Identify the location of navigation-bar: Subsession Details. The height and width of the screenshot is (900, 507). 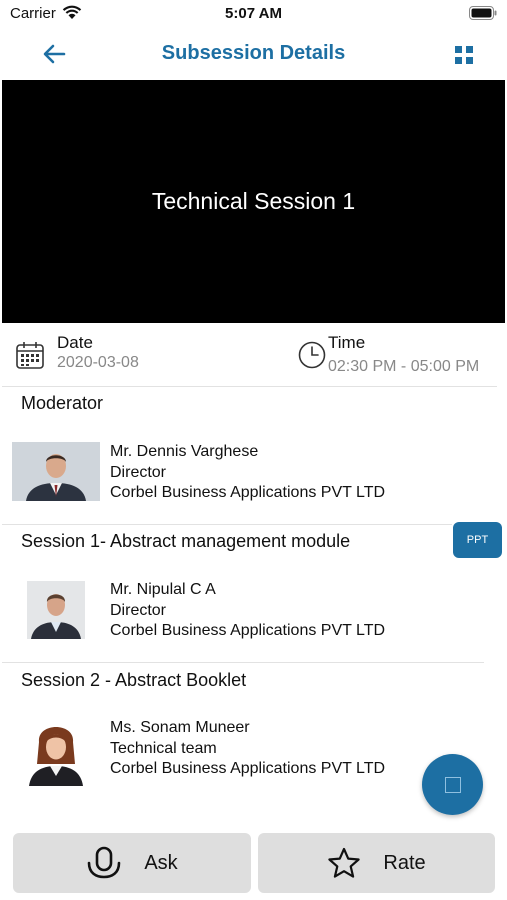
(253, 54).